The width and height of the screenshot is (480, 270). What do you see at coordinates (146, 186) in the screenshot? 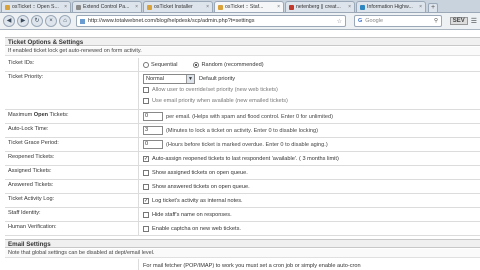
I see `answered-checkbox` at bounding box center [146, 186].